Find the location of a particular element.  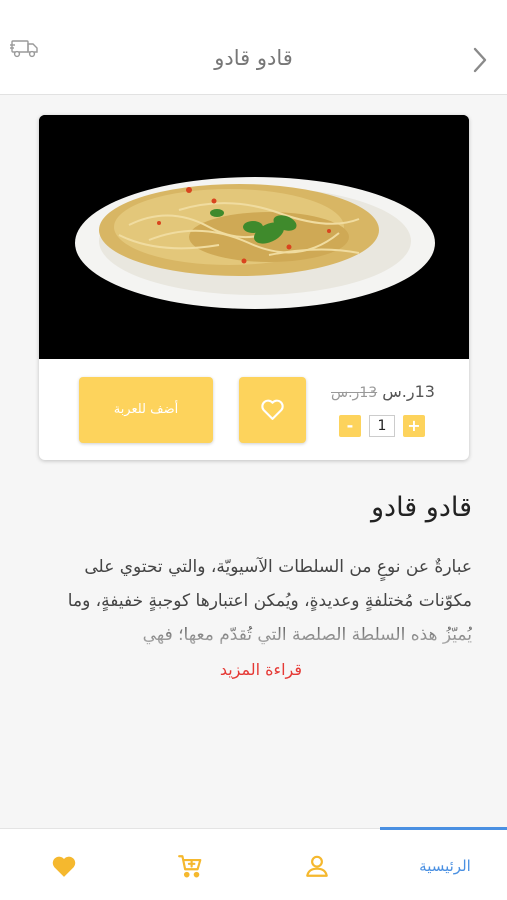

page-title: قادو قادو is located at coordinates (253, 58).